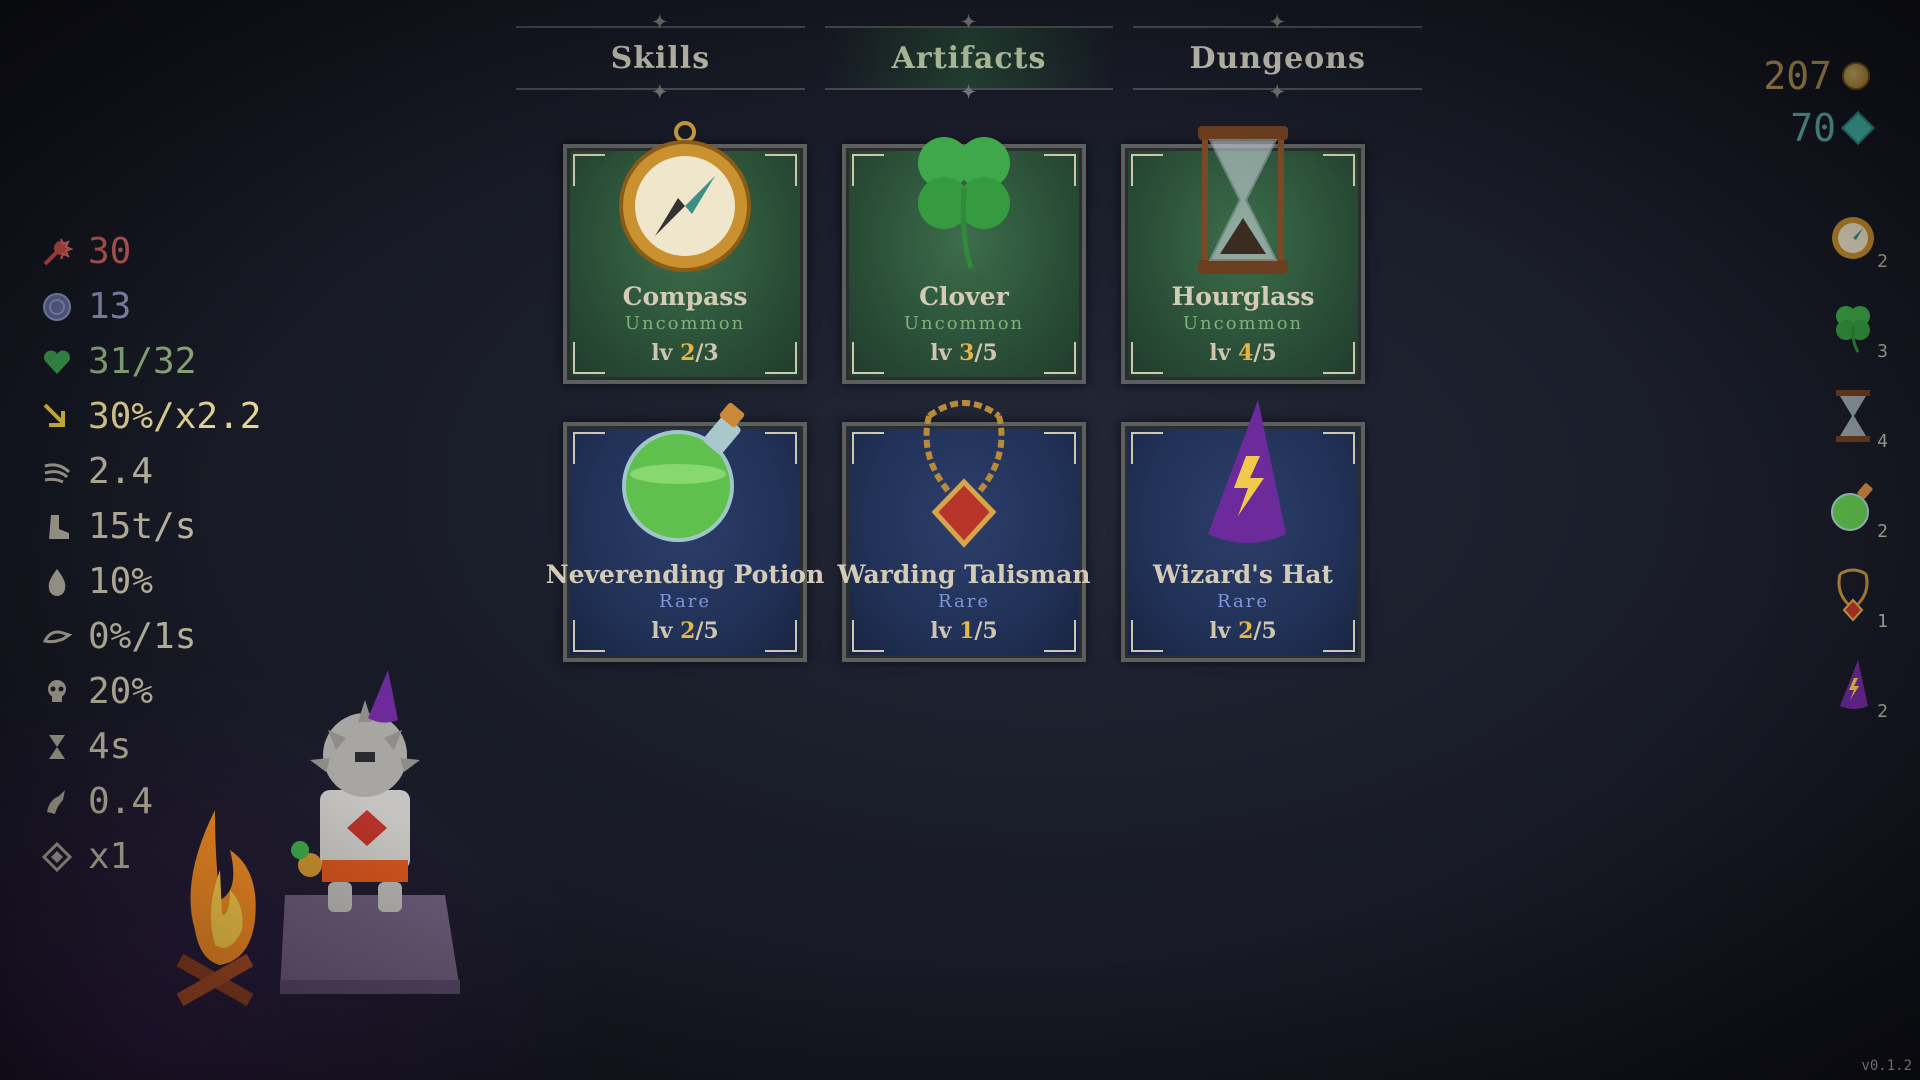 Image resolution: width=1920 pixels, height=1080 pixels. I want to click on gem-icon, so click(1858, 128).